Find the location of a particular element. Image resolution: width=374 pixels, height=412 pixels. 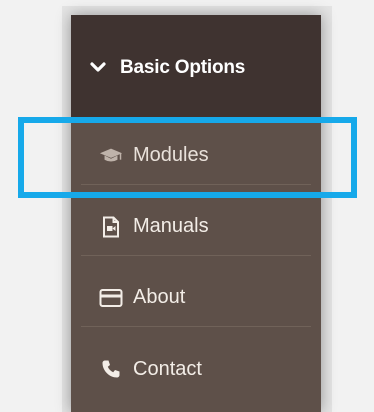

menu-item-label: Manuals is located at coordinates (171, 226).